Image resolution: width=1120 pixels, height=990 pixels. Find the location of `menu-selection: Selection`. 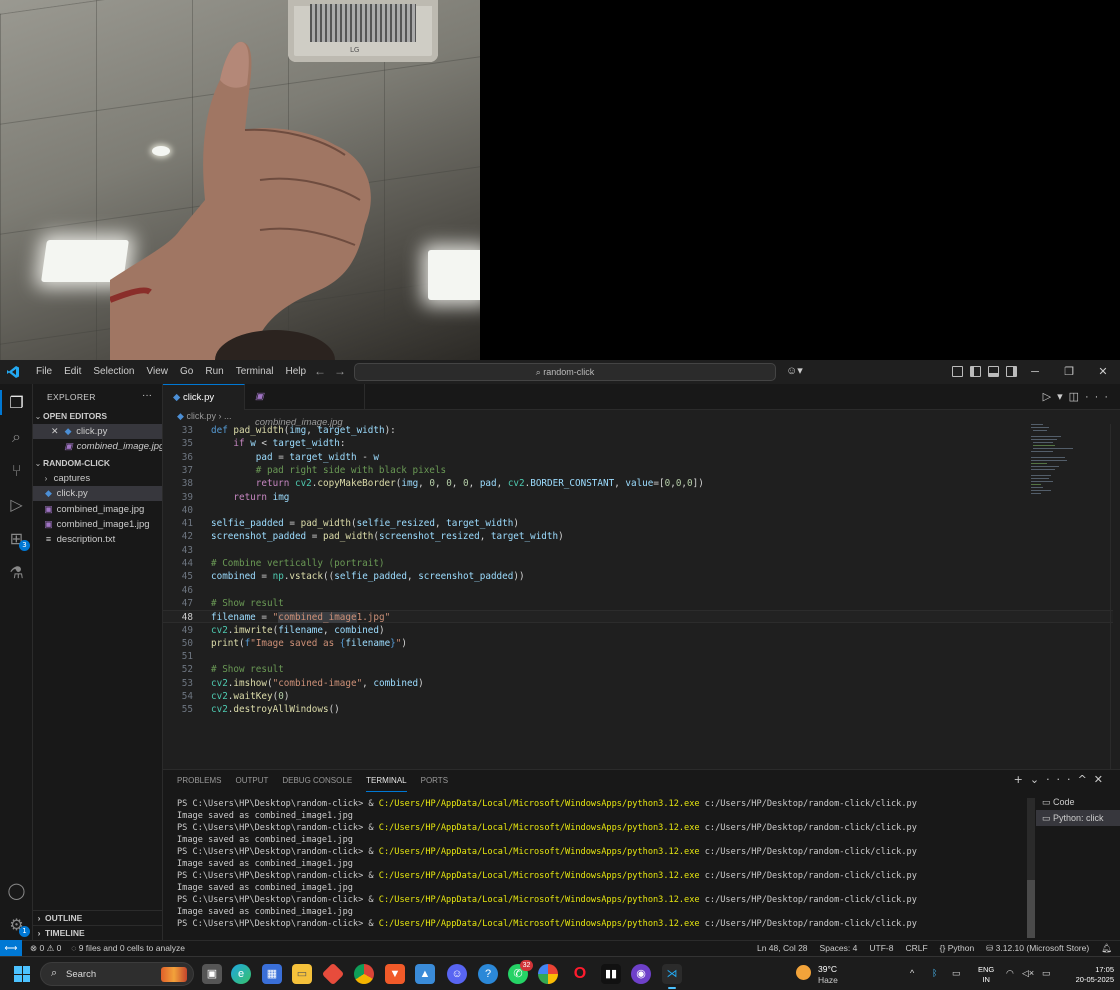

menu-selection: Selection is located at coordinates (113, 372).